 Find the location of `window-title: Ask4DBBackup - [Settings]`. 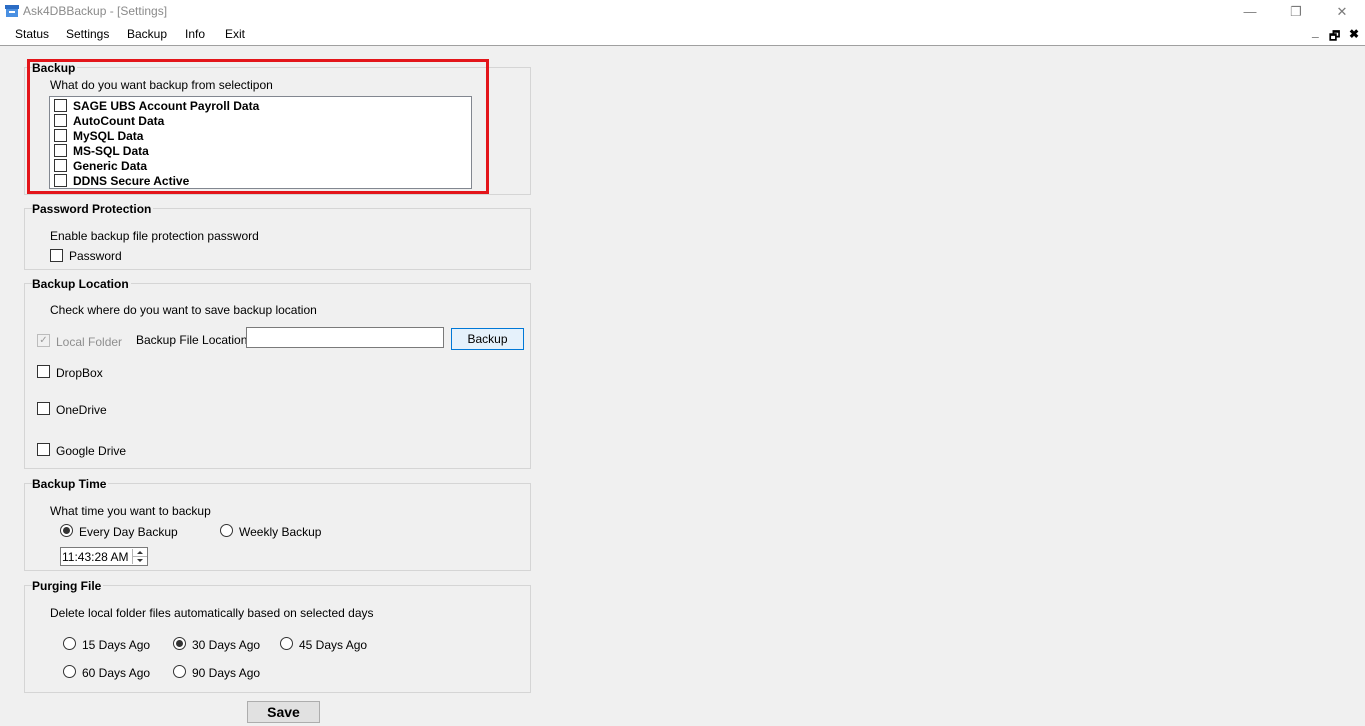

window-title: Ask4DBBackup - [Settings] is located at coordinates (95, 11).